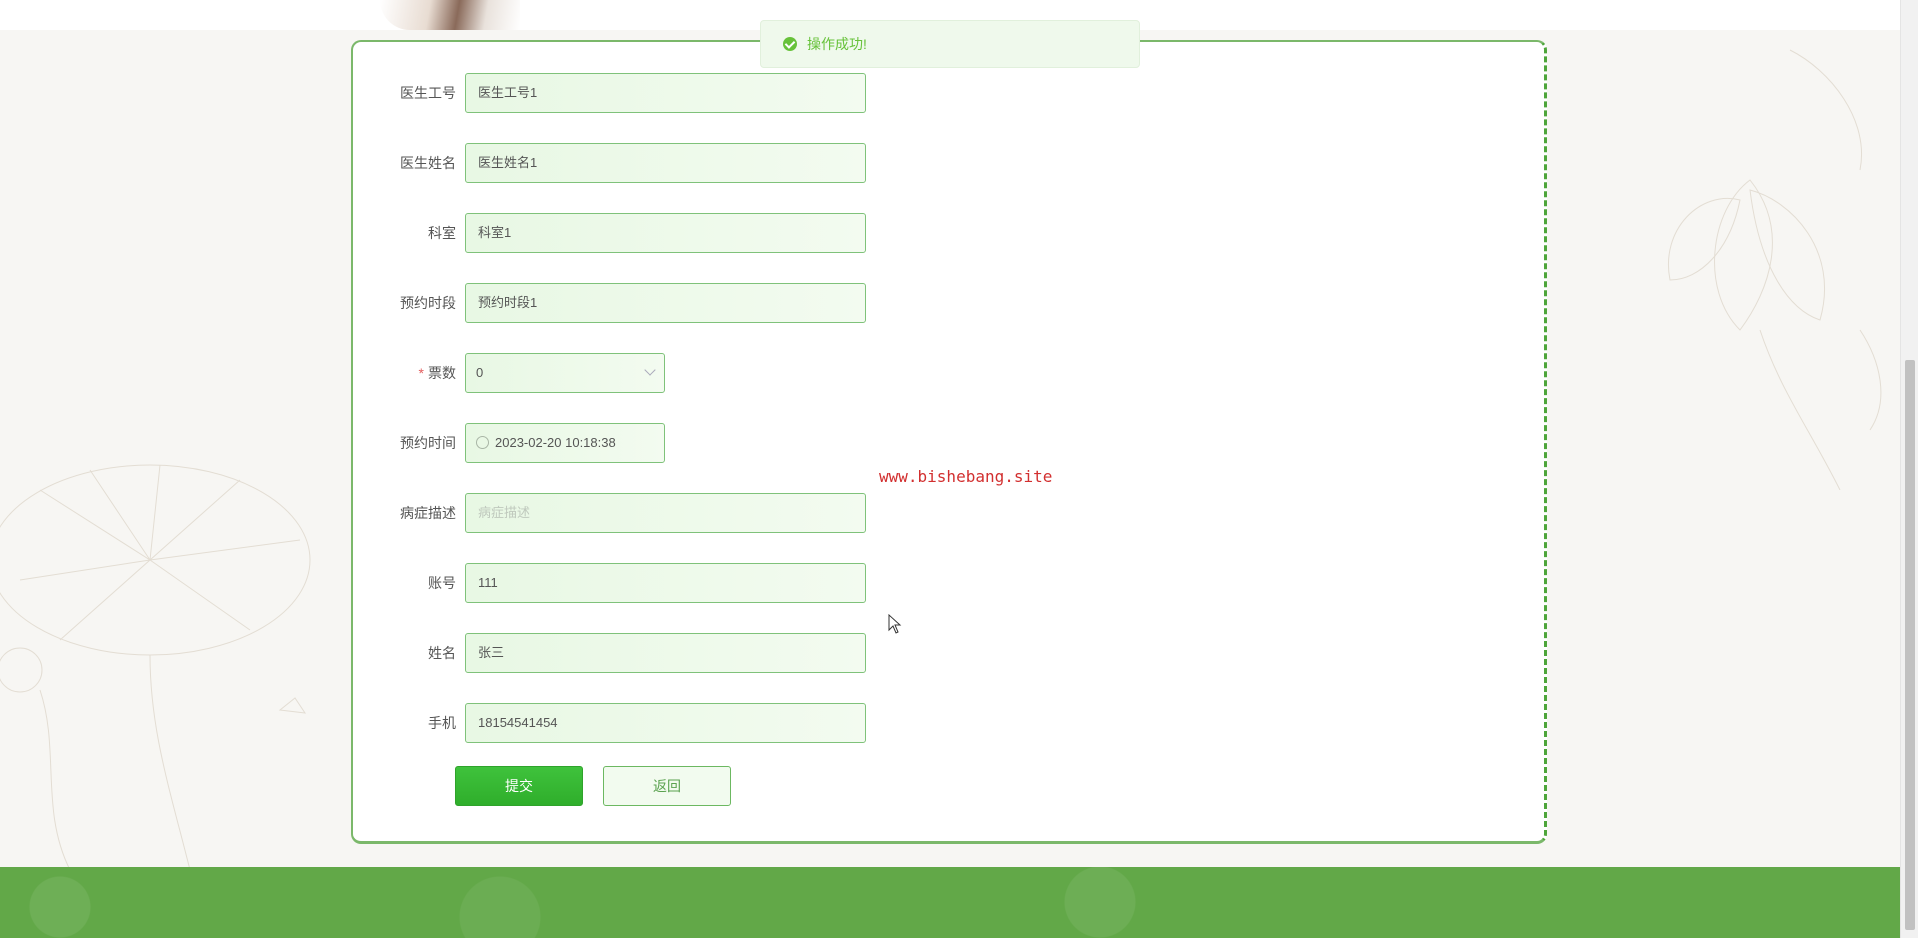  I want to click on form-row-appointment-time: 预约时间 2023-02-20 10:18:38, so click(803, 443).